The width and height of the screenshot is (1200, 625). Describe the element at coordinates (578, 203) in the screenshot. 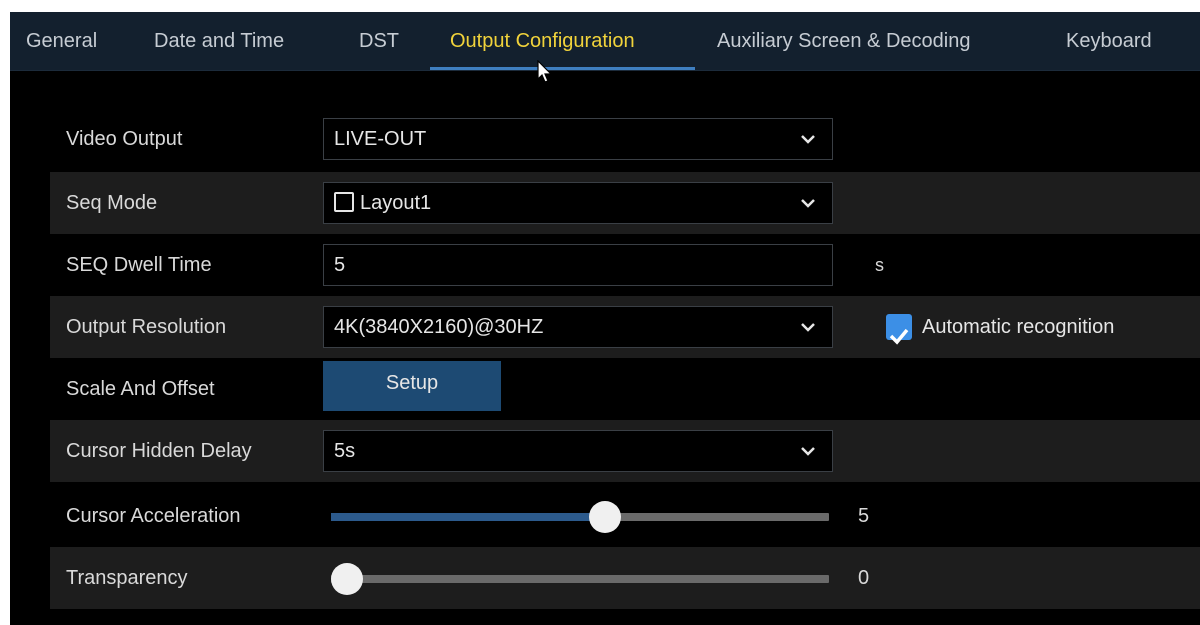

I see `seq-mode-select: Layout1` at that location.